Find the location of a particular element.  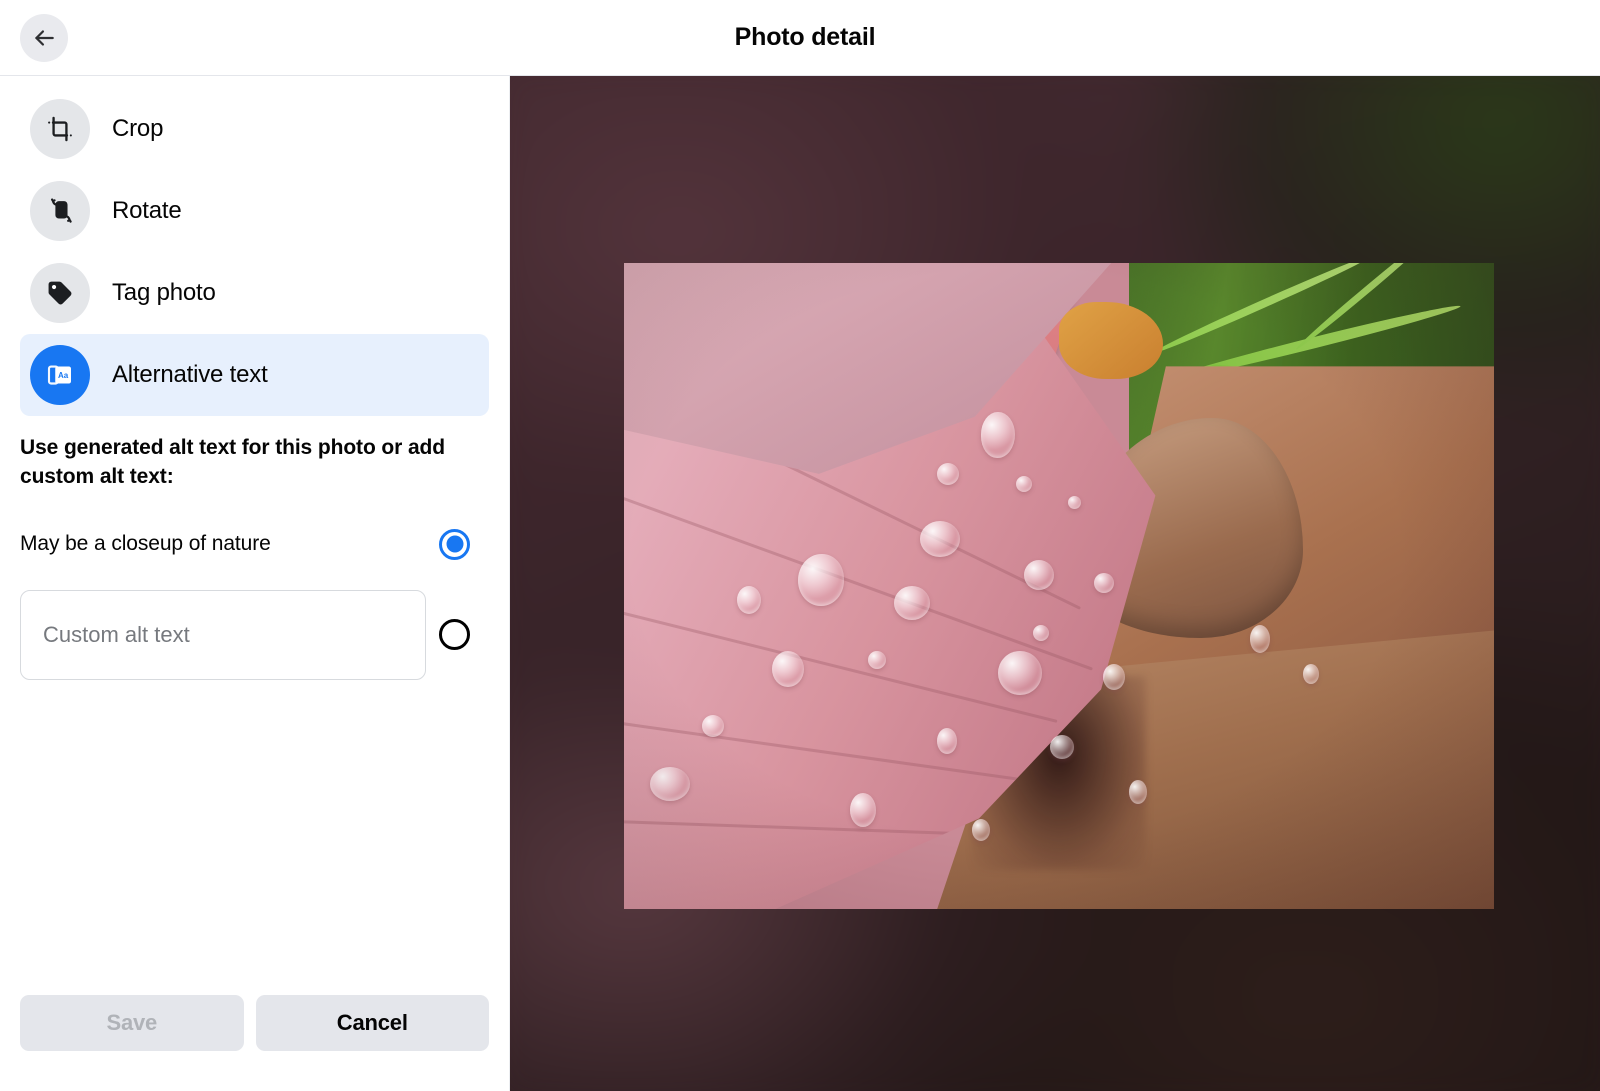

custom-alt-text-row is located at coordinates (254, 634).